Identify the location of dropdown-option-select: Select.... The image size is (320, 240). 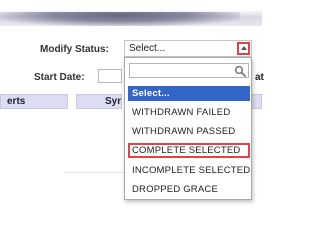
(189, 93).